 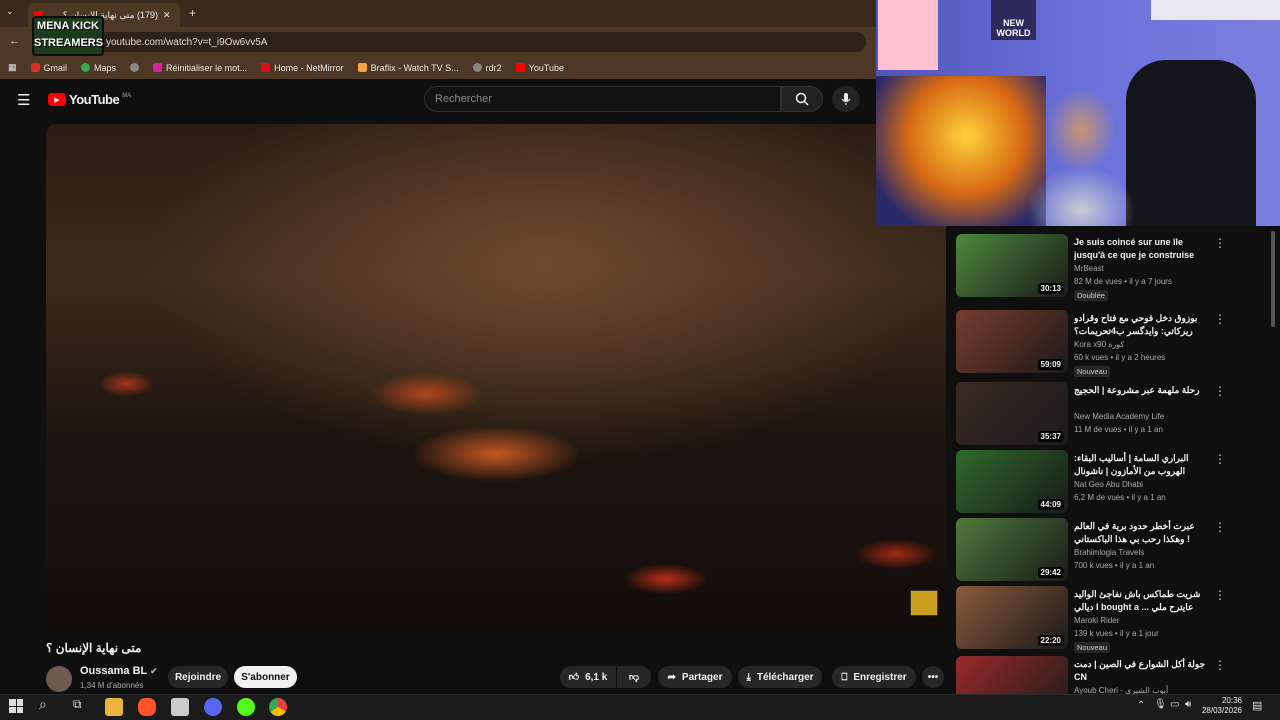 What do you see at coordinates (180, 707) in the screenshot?
I see `store-icon` at bounding box center [180, 707].